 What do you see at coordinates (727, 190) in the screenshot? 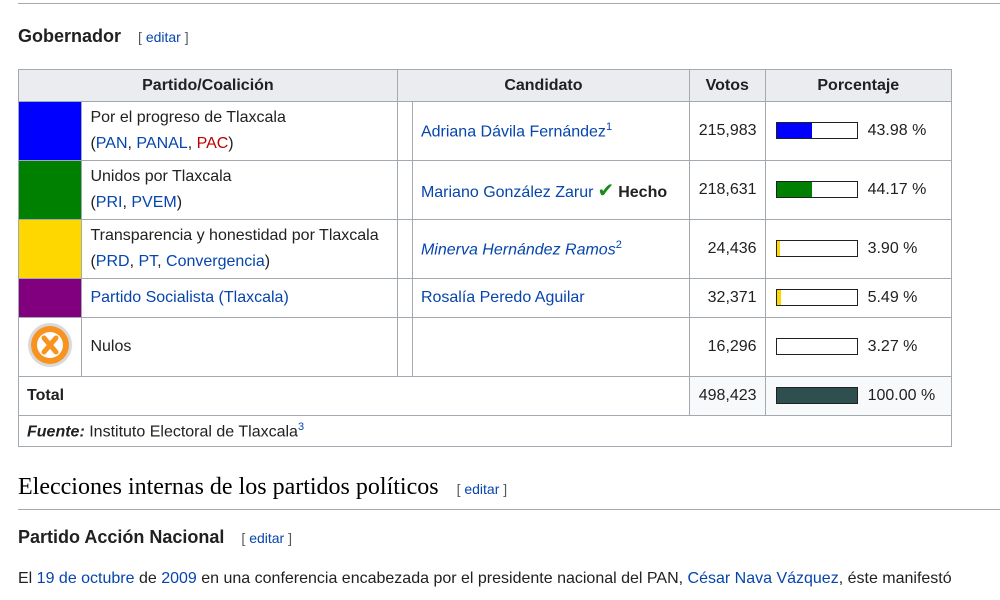
I see `votes-cell: 218,631` at bounding box center [727, 190].